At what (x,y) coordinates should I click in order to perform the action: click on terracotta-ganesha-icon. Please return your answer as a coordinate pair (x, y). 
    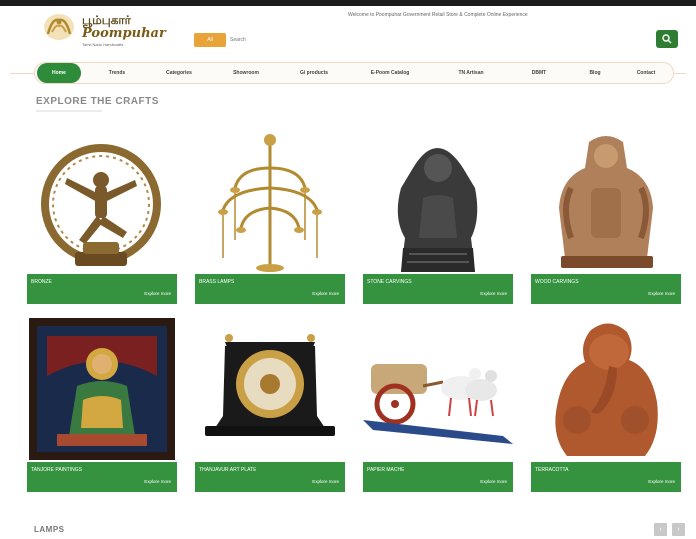
    Looking at the image, I should click on (606, 389).